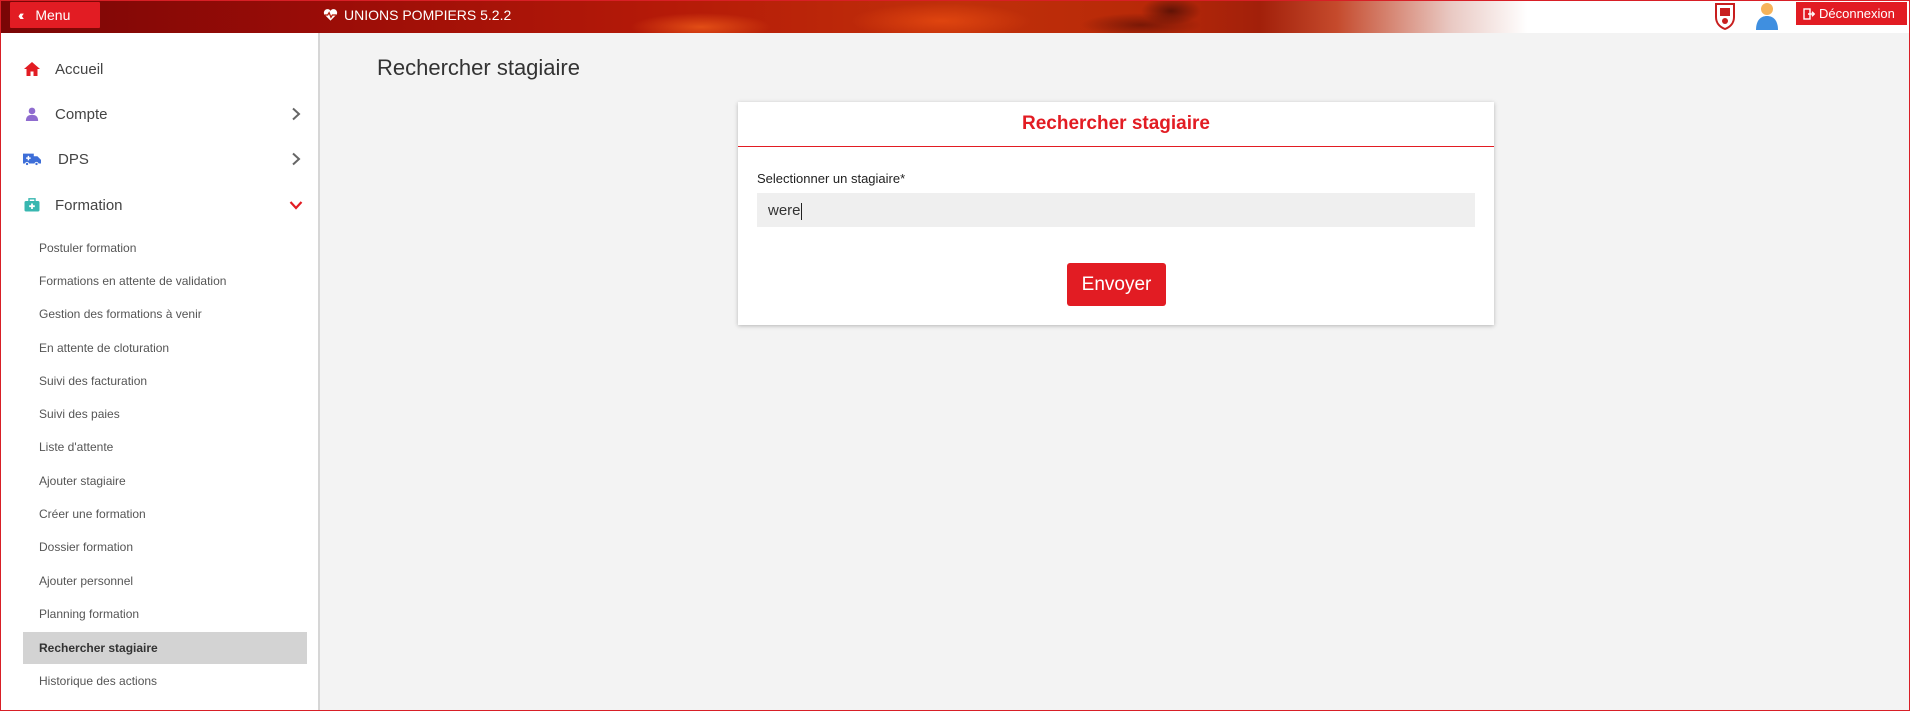  Describe the element at coordinates (1116, 210) in the screenshot. I see `trainee-search-input` at that location.